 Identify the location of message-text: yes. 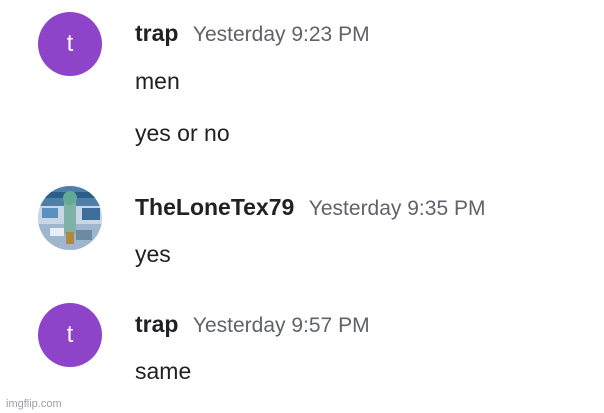
(153, 254).